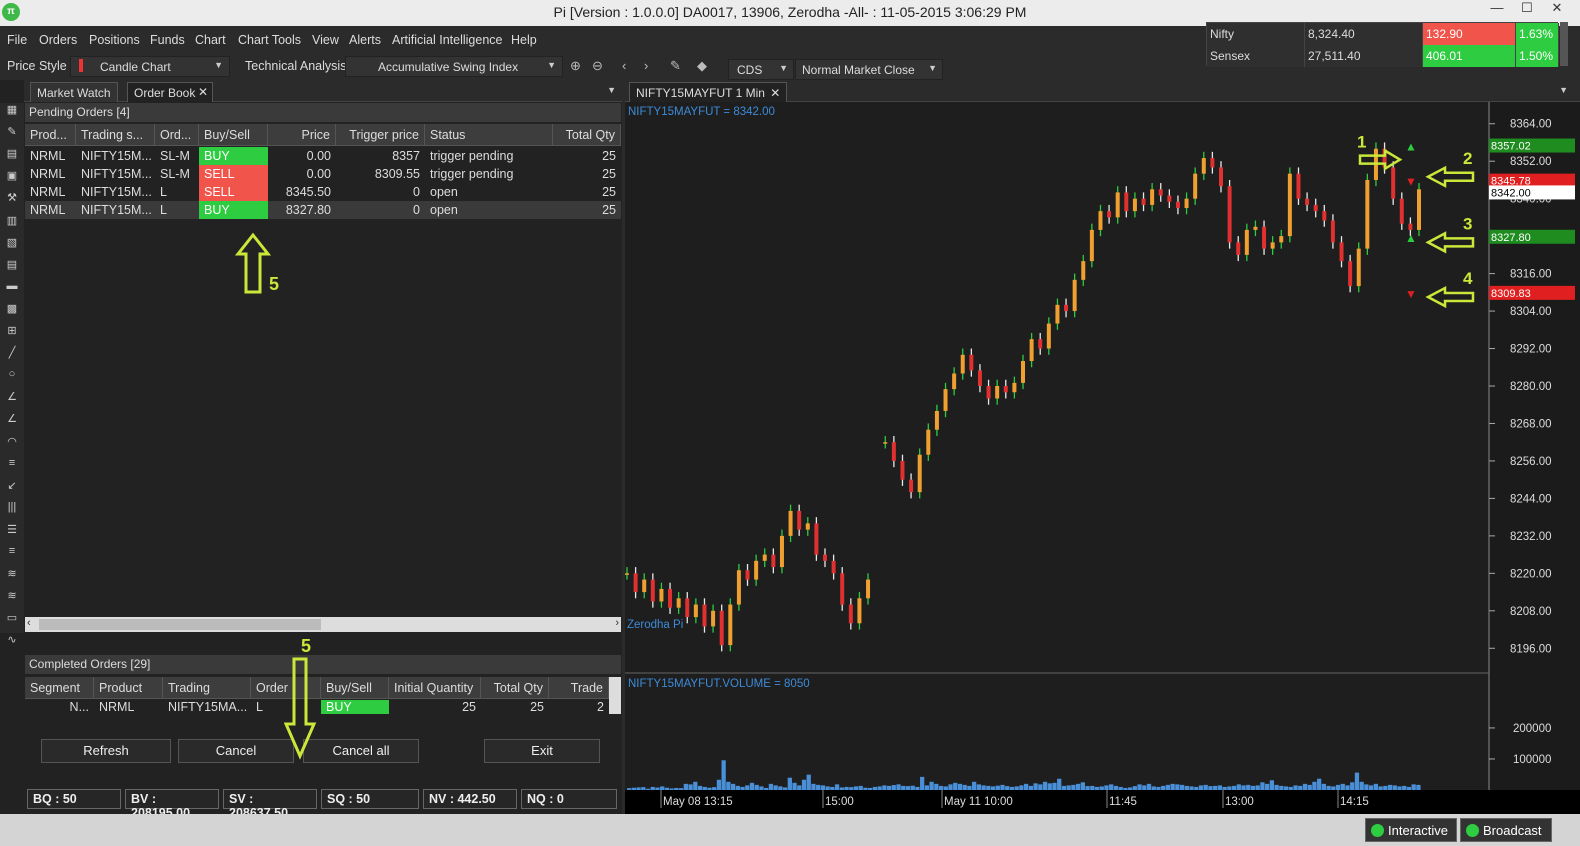 This screenshot has width=1580, height=846. I want to click on menu-artificial-intelligence: Artificial Intelligence, so click(447, 40).